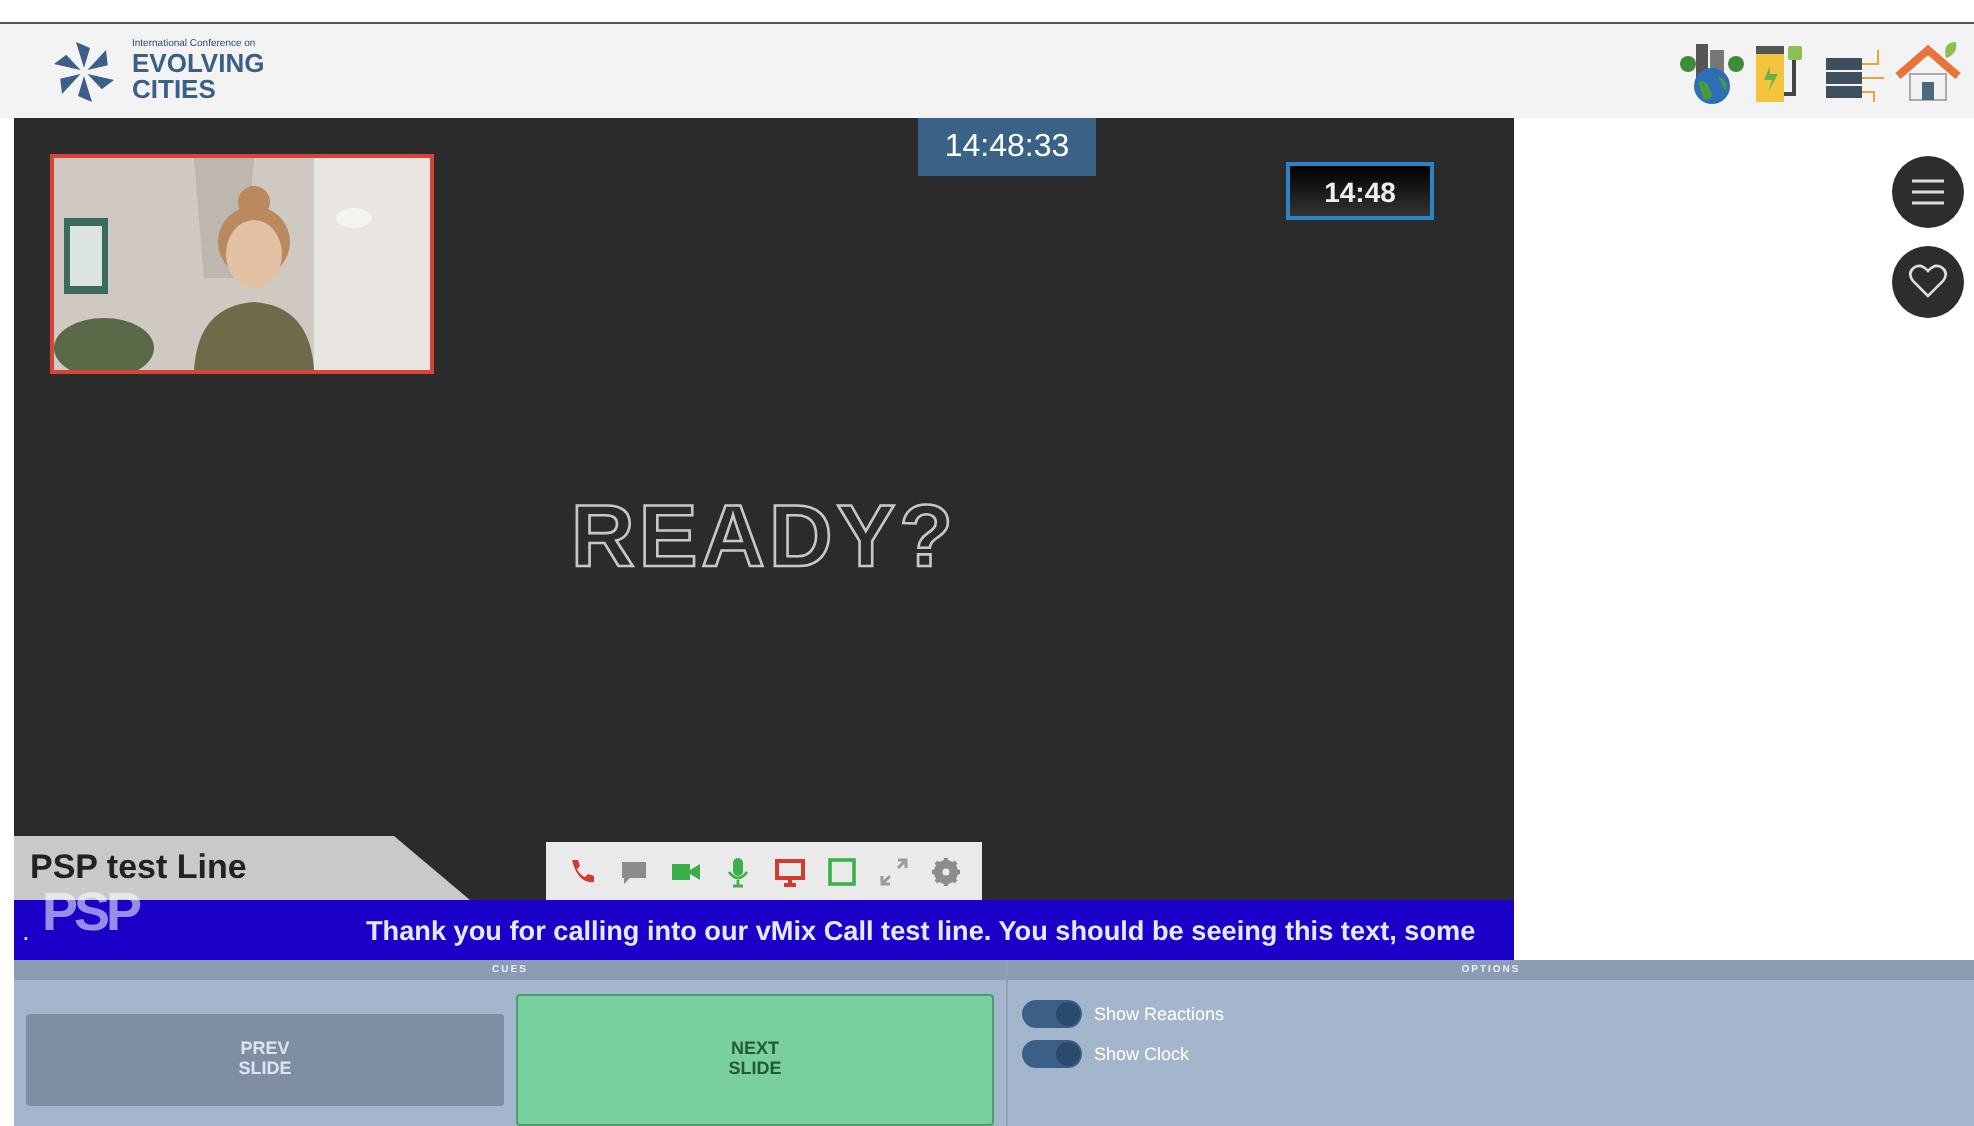 This screenshot has height=1126, width=1974. What do you see at coordinates (921, 930) in the screenshot?
I see `ticker-text: Thank you for calling into our vMix Call test line. You should be seeing this text, some` at bounding box center [921, 930].